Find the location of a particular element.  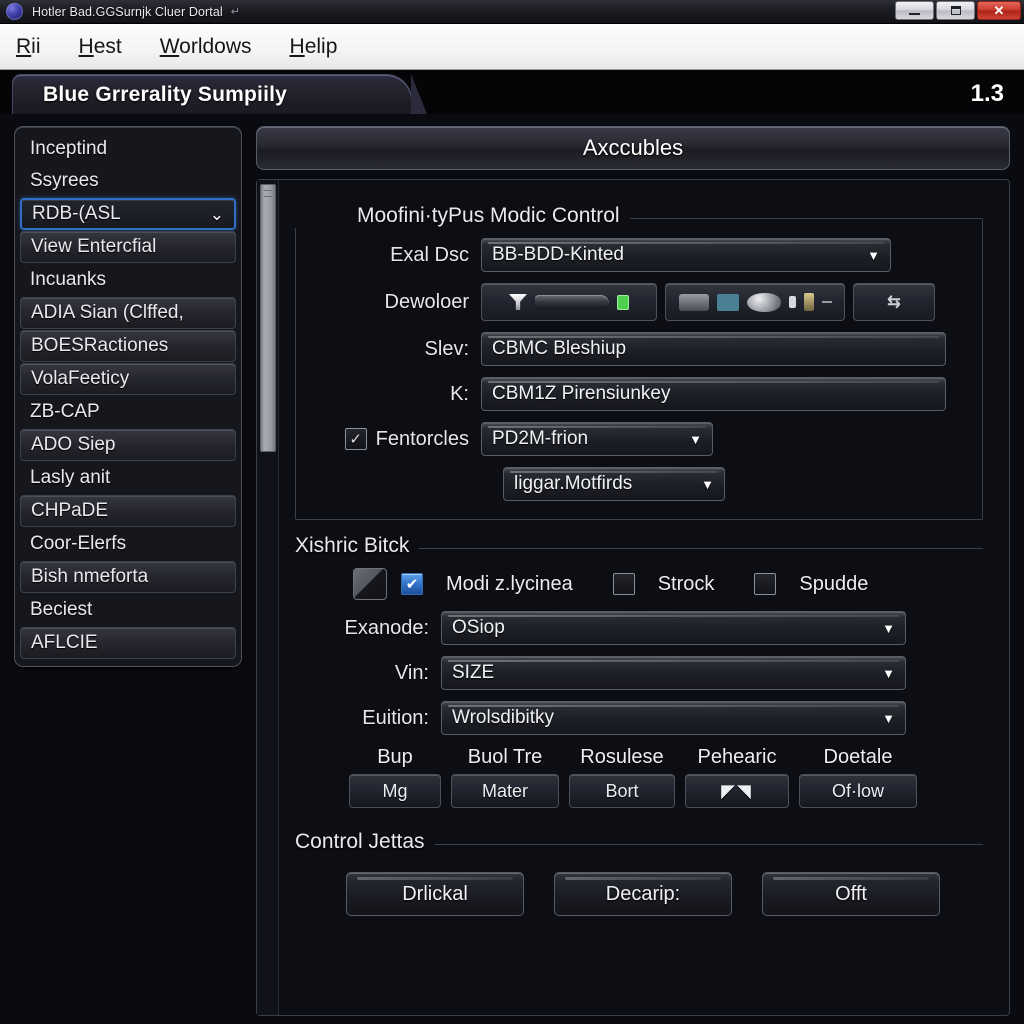

exal-dsc-label: Exal Dѕc is located at coordinates (429, 254).